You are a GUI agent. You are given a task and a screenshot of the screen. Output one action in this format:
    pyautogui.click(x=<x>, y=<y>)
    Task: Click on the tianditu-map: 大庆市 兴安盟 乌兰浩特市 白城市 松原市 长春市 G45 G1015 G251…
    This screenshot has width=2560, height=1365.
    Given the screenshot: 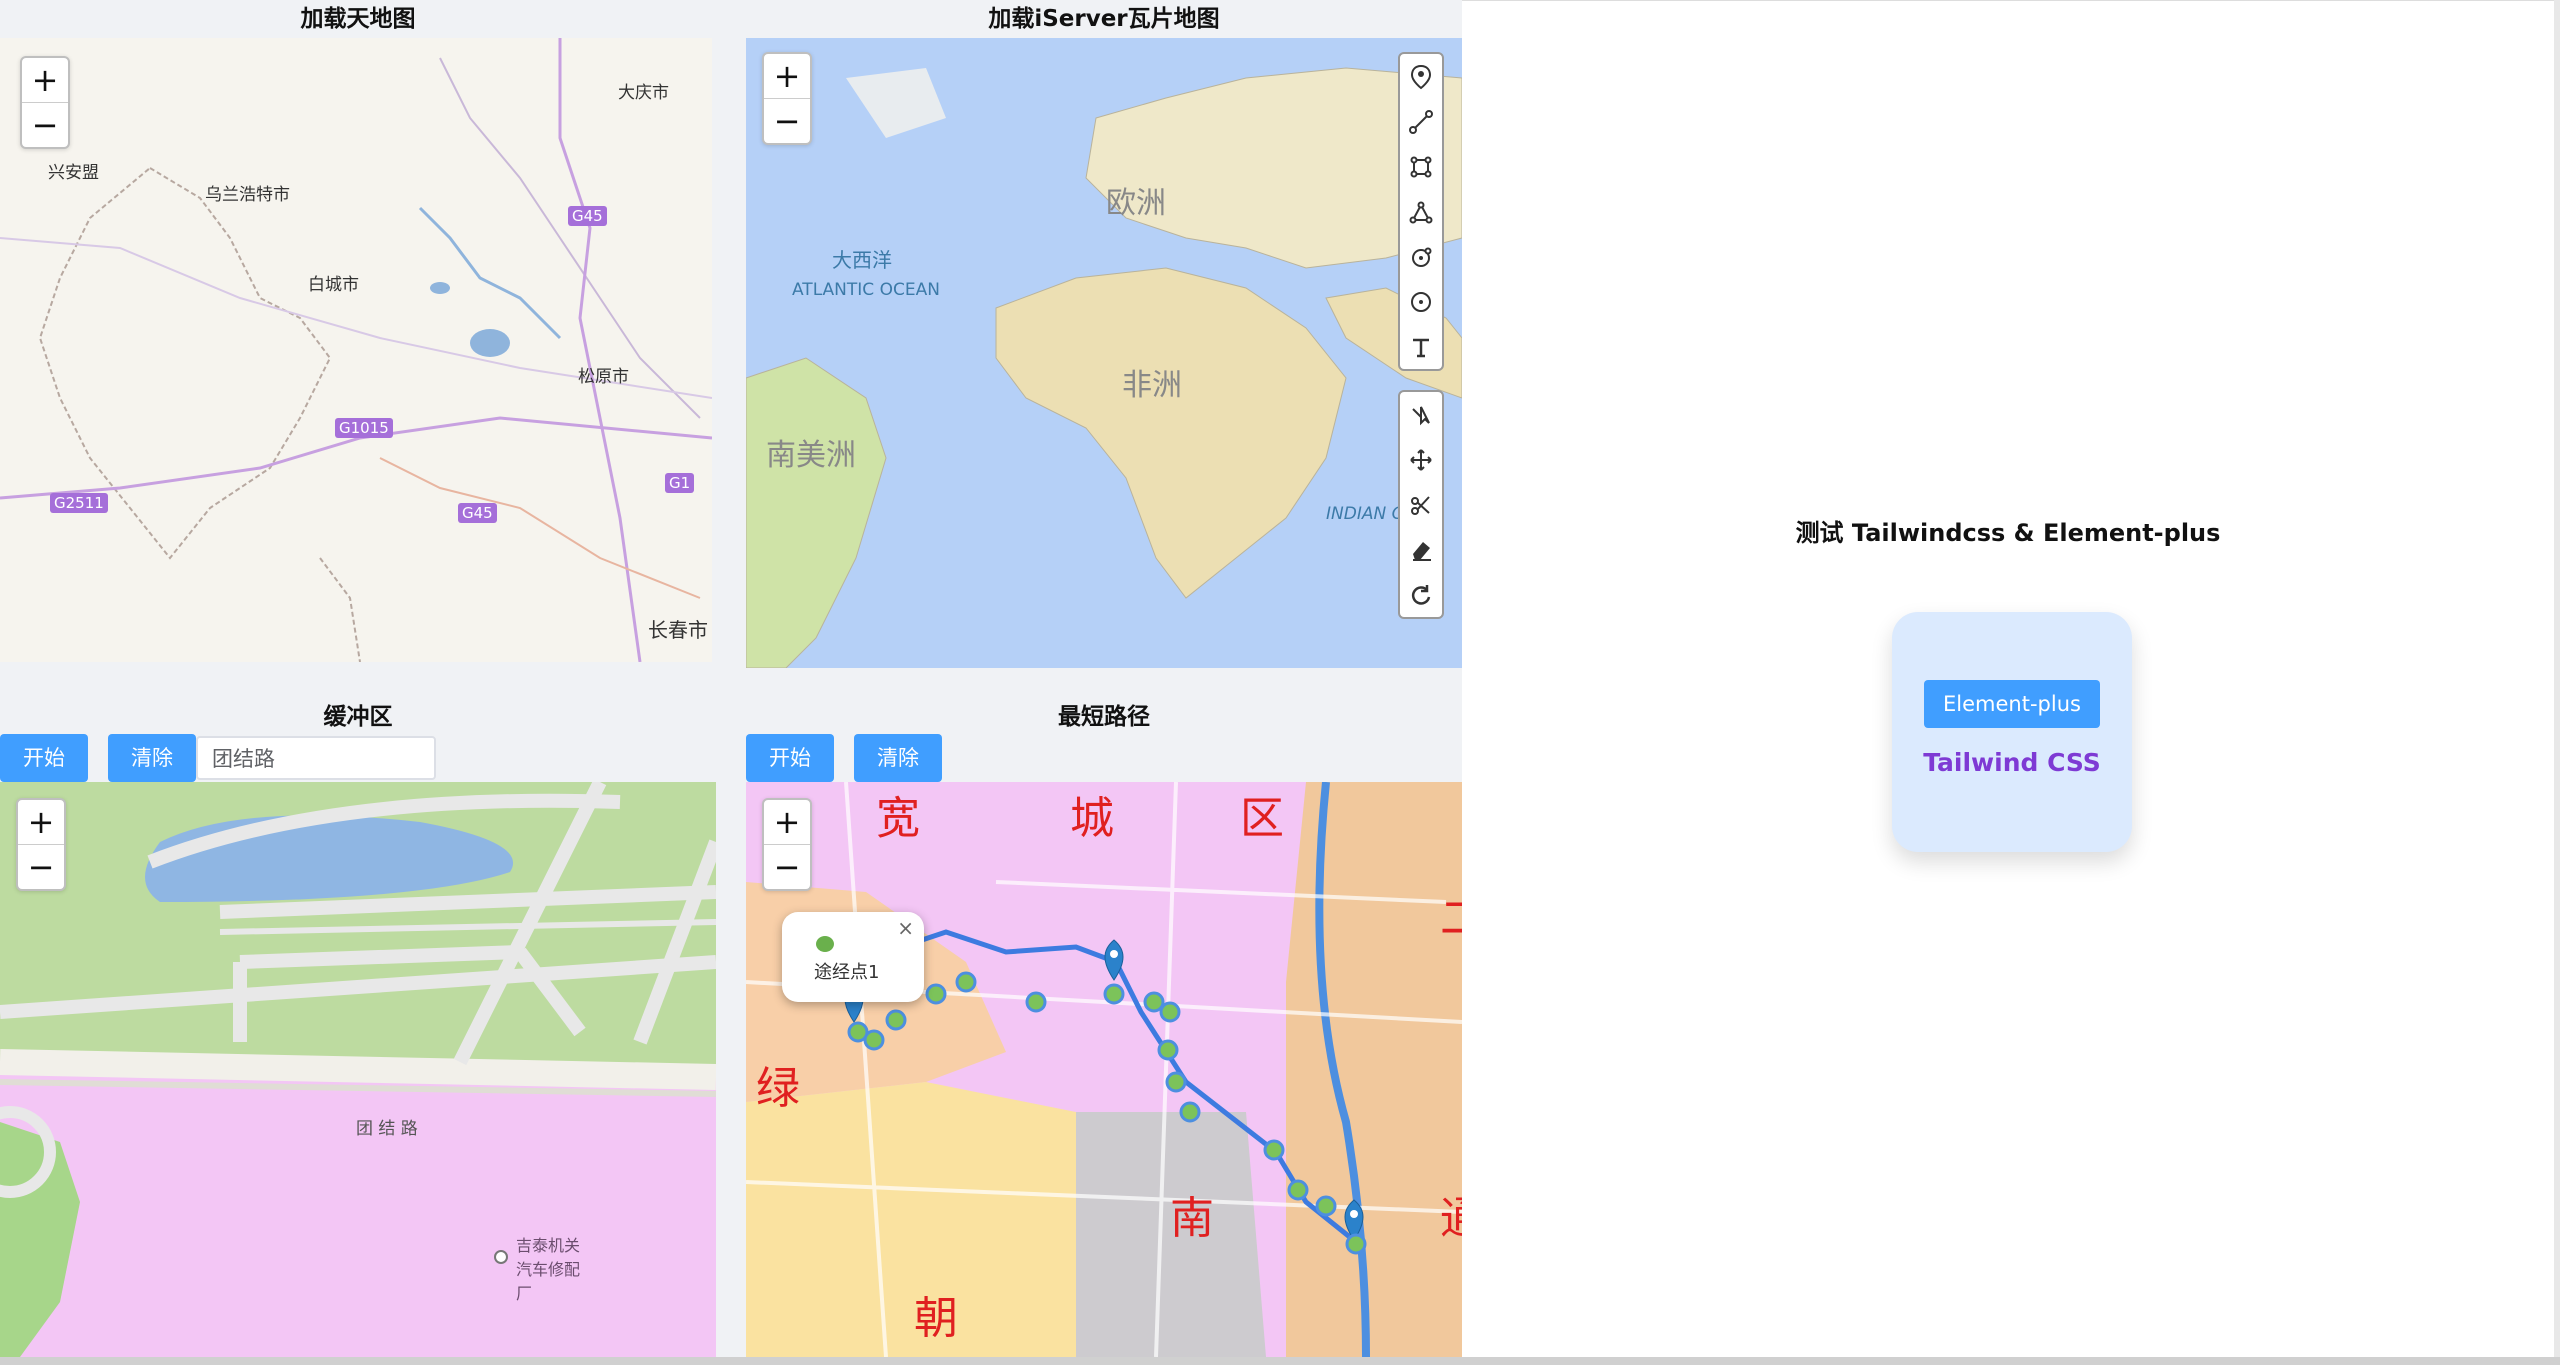 What is the action you would take?
    pyautogui.click(x=356, y=350)
    